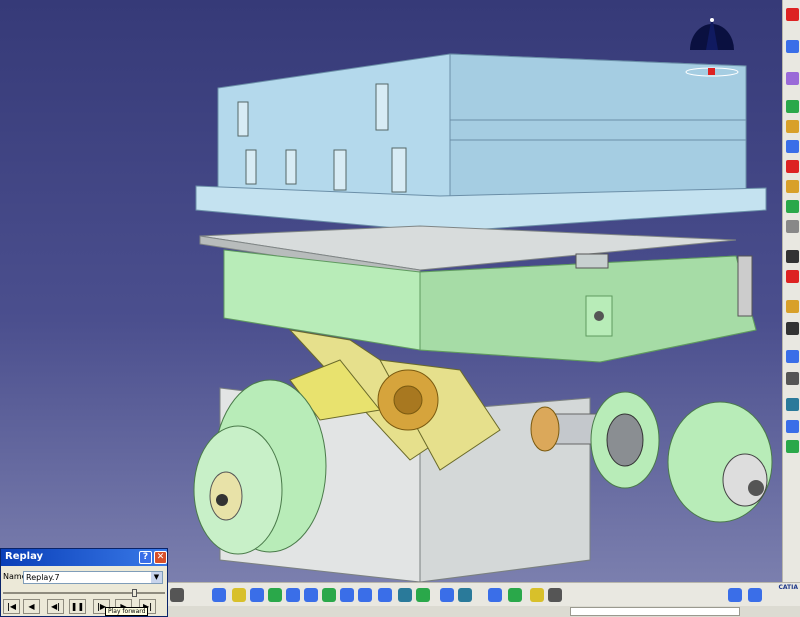 The image size is (800, 617). I want to click on catia-logo: CATIA, so click(784, 595).